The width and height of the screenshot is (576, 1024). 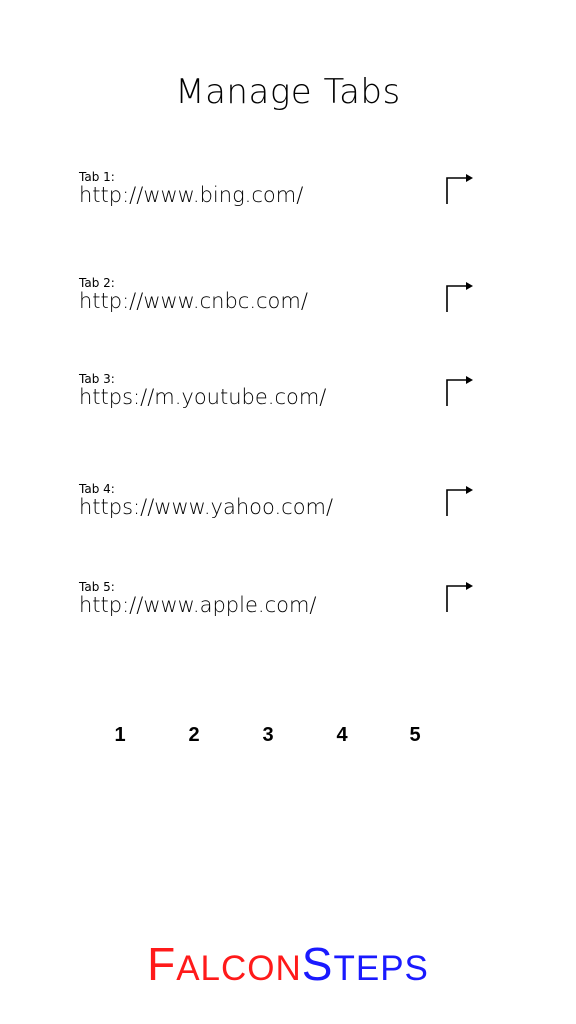 I want to click on open-tab-4-button, so click(x=461, y=502).